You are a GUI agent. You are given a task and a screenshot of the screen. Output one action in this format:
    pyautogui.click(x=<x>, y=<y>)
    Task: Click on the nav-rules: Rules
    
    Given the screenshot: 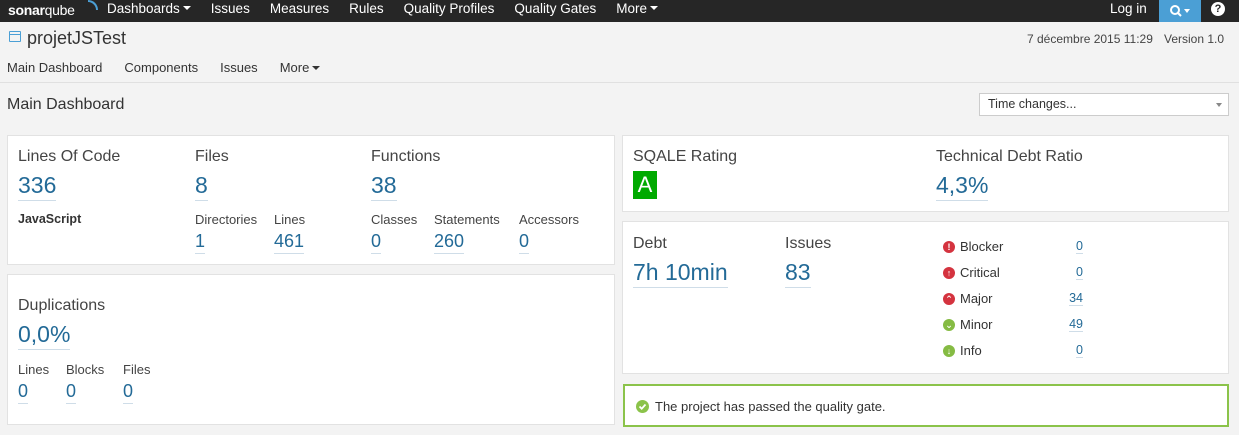 What is the action you would take?
    pyautogui.click(x=366, y=11)
    